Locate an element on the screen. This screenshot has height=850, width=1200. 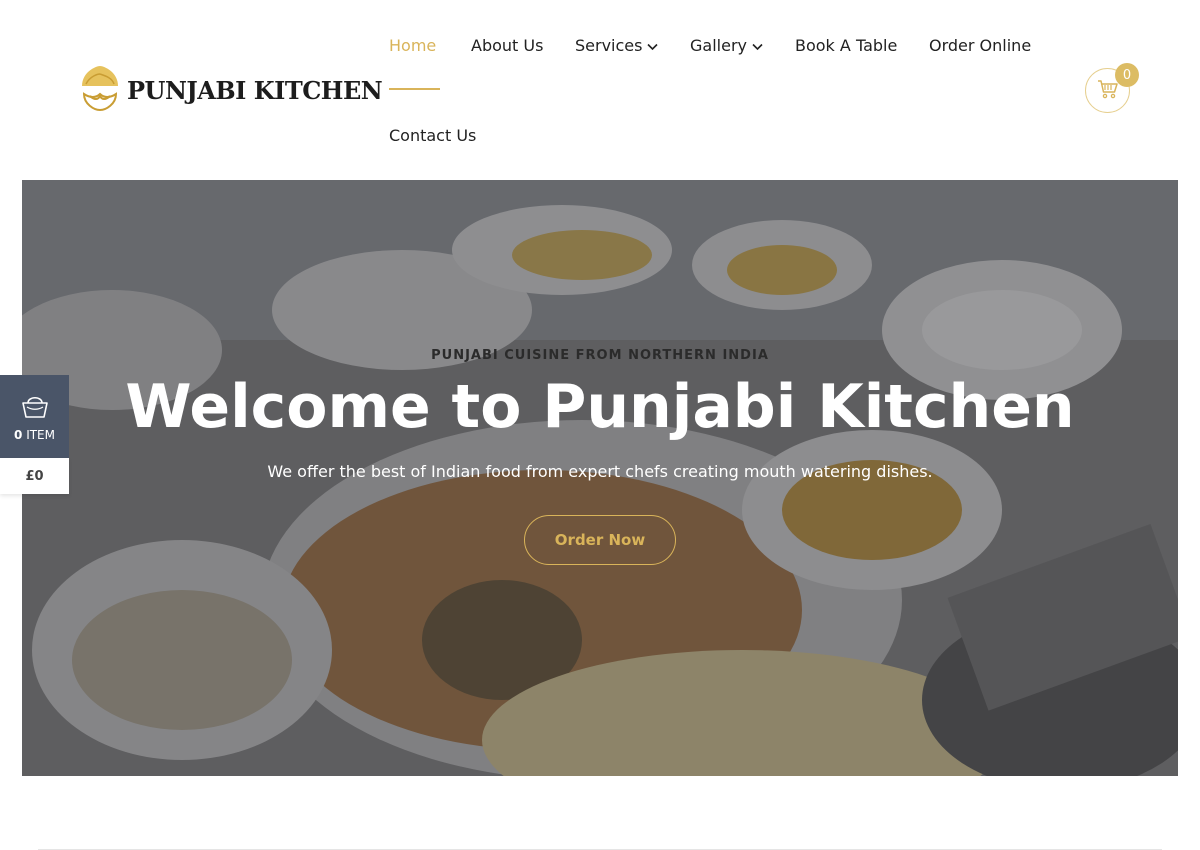
nav-active-underline is located at coordinates (414, 89).